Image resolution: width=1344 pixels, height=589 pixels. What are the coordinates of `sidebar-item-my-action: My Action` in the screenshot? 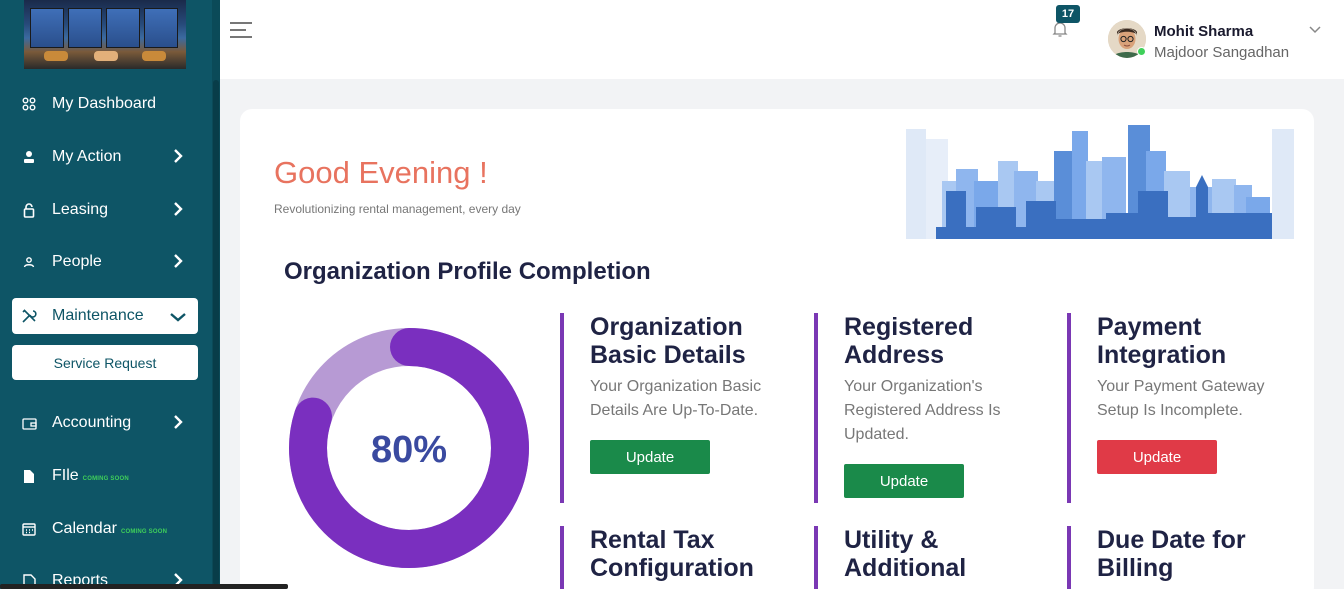 It's located at (105, 157).